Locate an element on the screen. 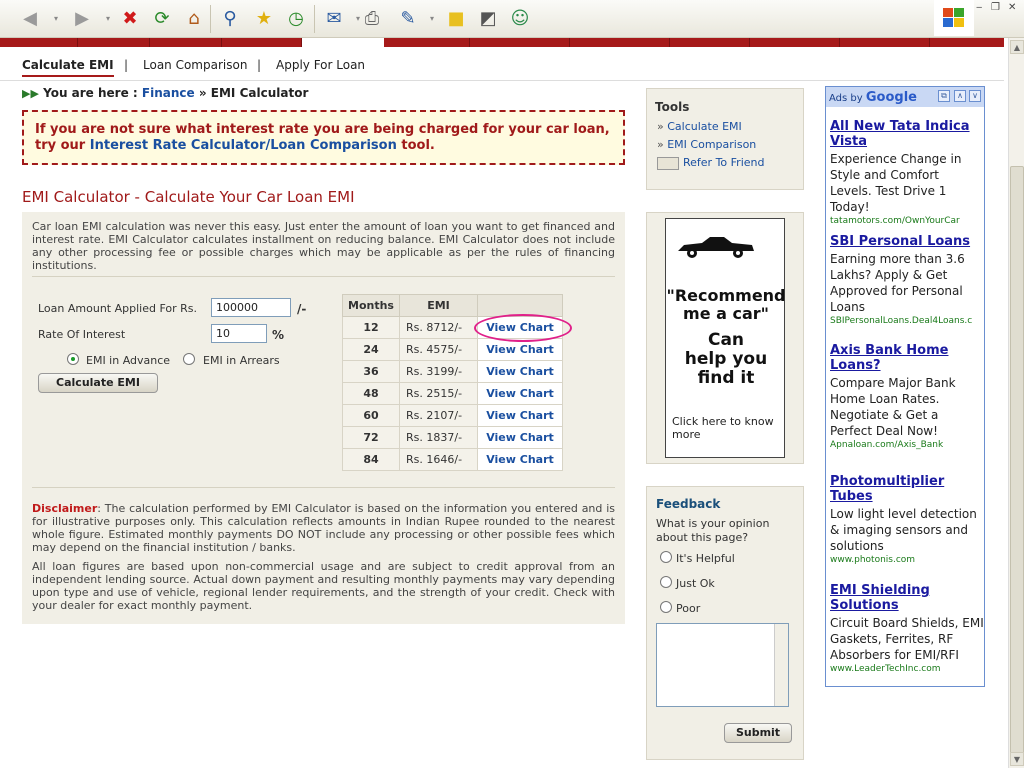 Image resolution: width=1024 pixels, height=768 pixels. ad-url: tatamotors.com/OwnYourCar is located at coordinates (907, 221).